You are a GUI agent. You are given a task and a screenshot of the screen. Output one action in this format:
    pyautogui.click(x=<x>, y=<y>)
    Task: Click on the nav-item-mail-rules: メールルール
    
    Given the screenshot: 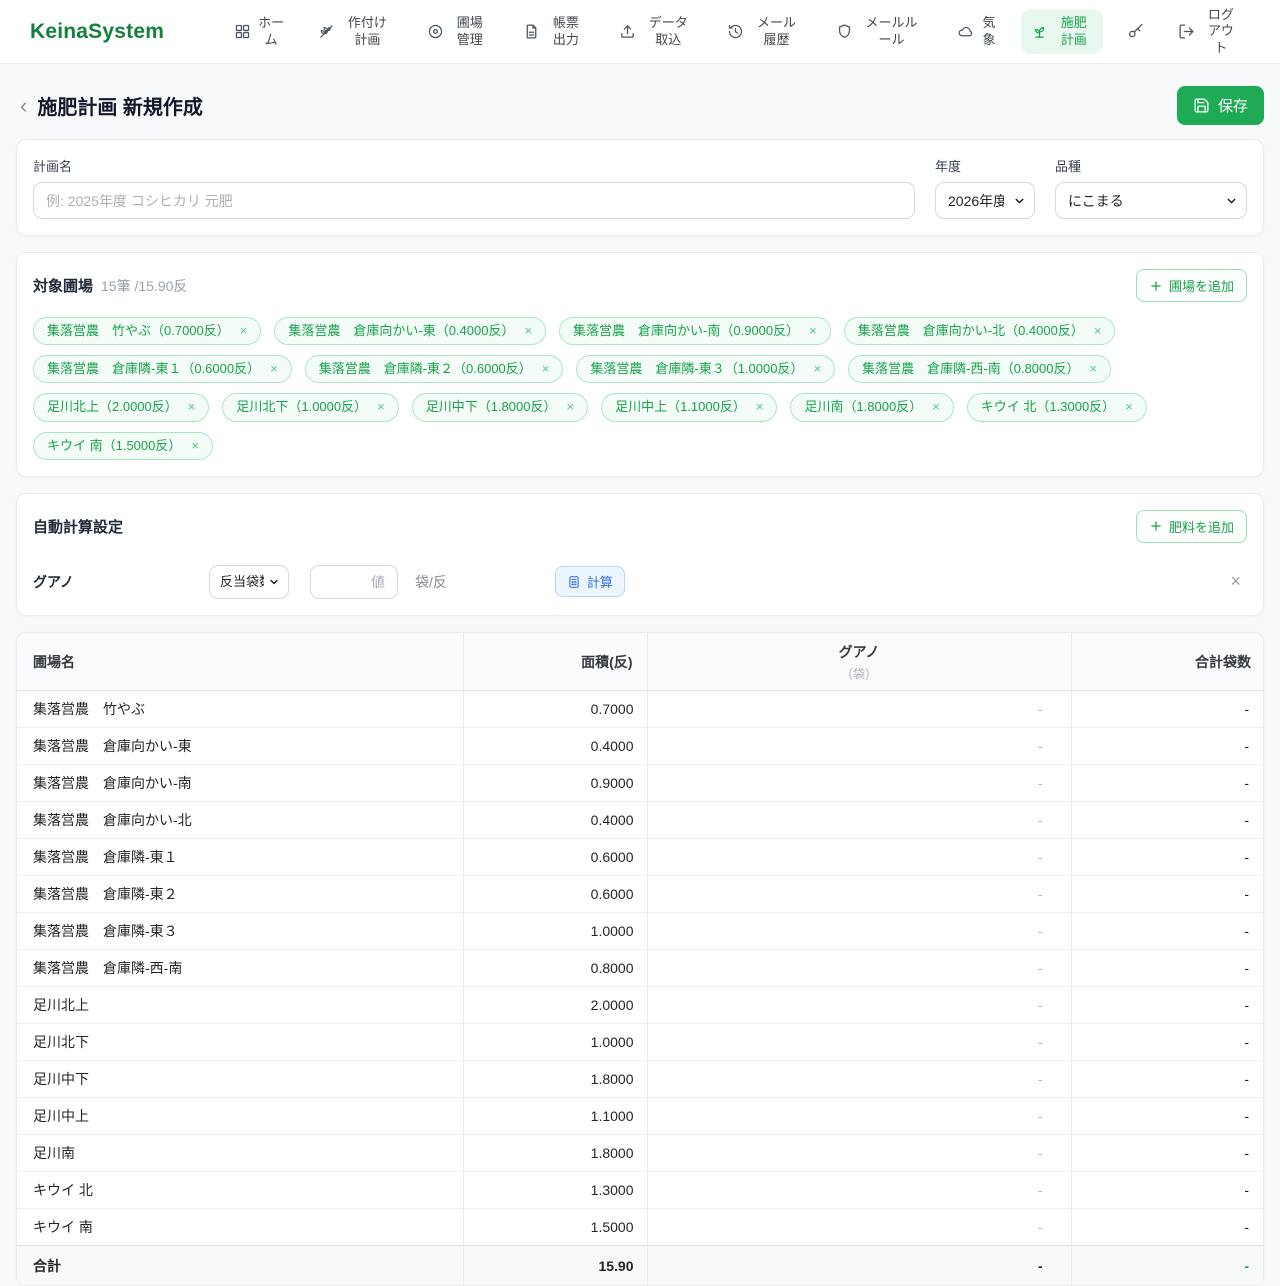 What is the action you would take?
    pyautogui.click(x=880, y=31)
    